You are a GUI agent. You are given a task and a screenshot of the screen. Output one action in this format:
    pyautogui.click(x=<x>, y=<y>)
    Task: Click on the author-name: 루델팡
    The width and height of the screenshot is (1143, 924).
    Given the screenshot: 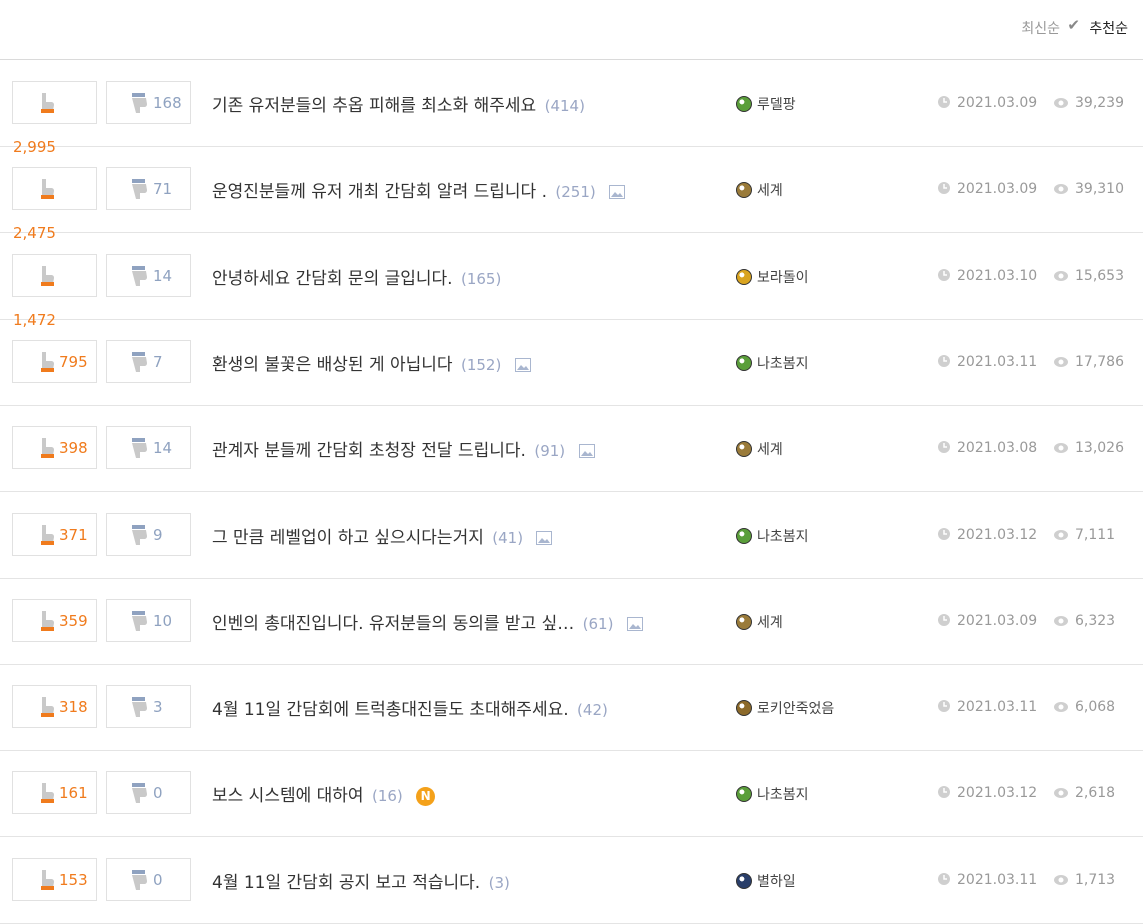 What is the action you would take?
    pyautogui.click(x=776, y=105)
    